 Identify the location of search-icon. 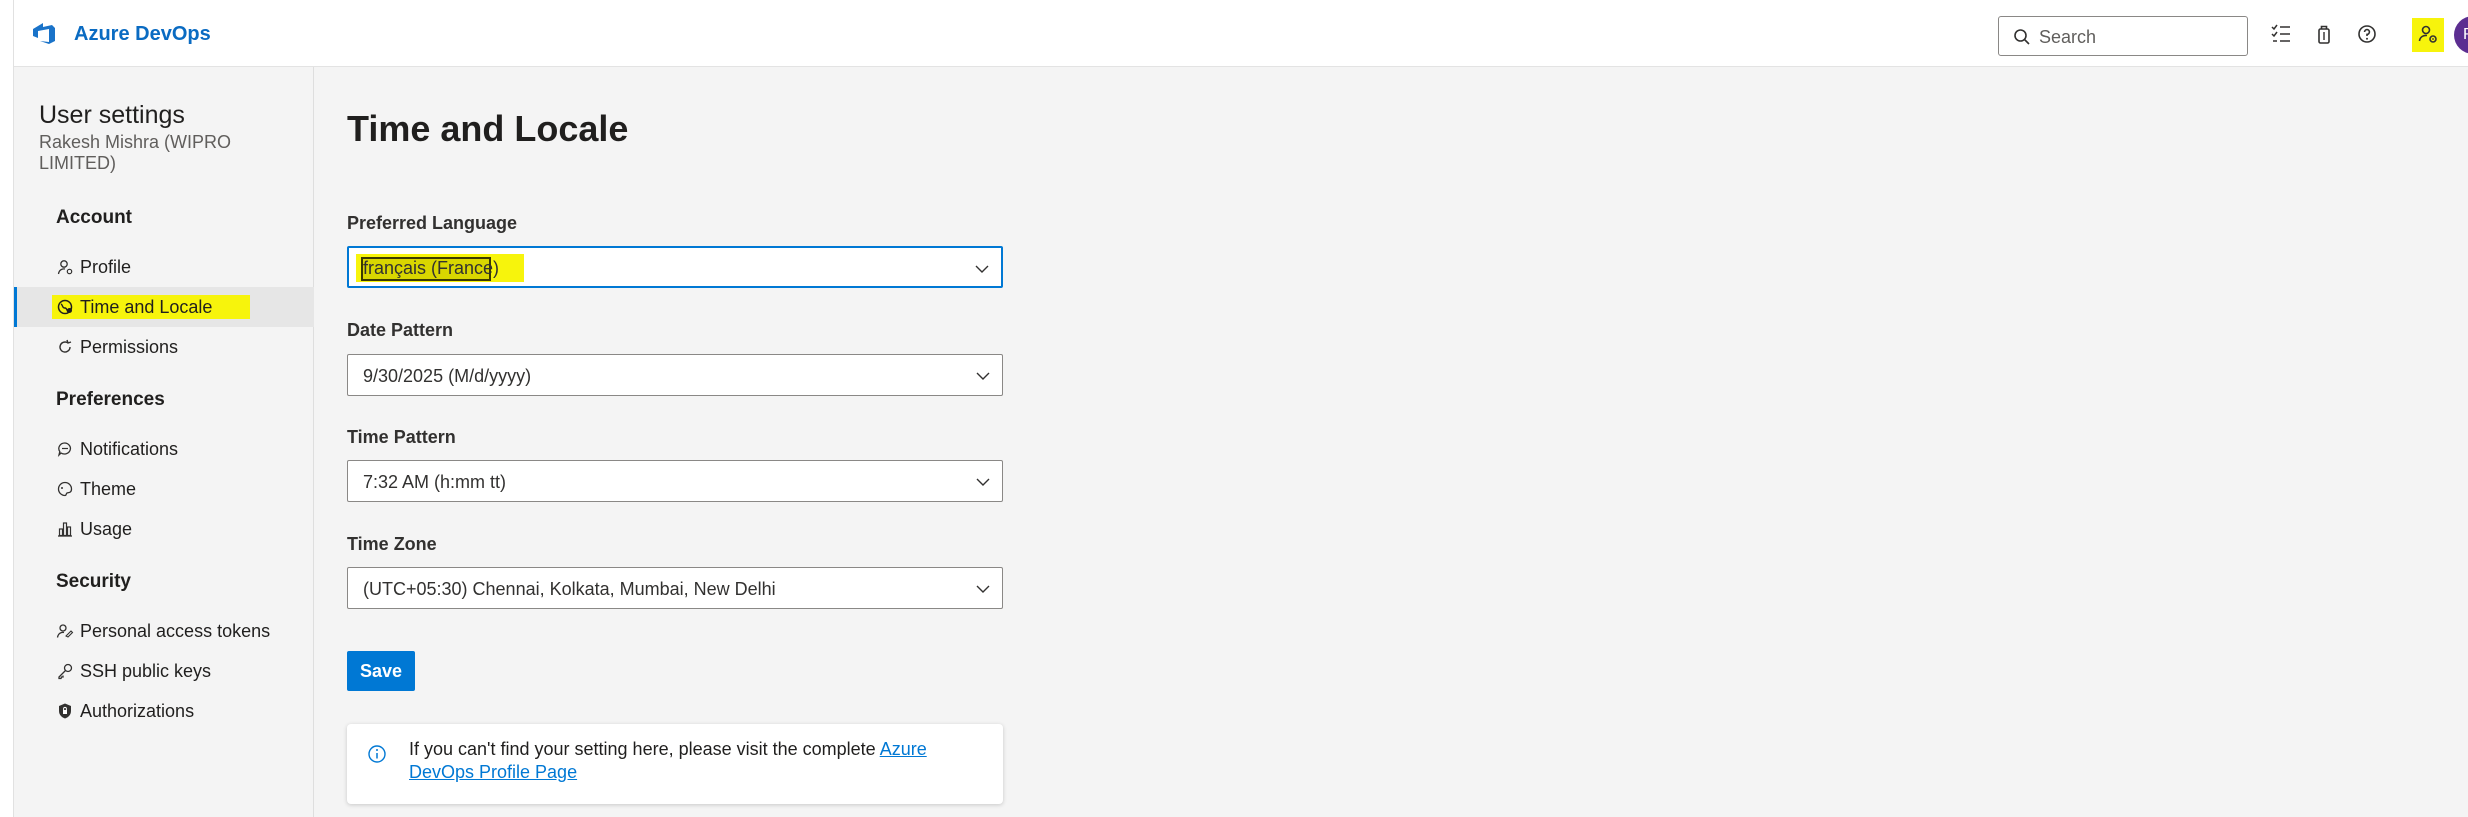
(2022, 37).